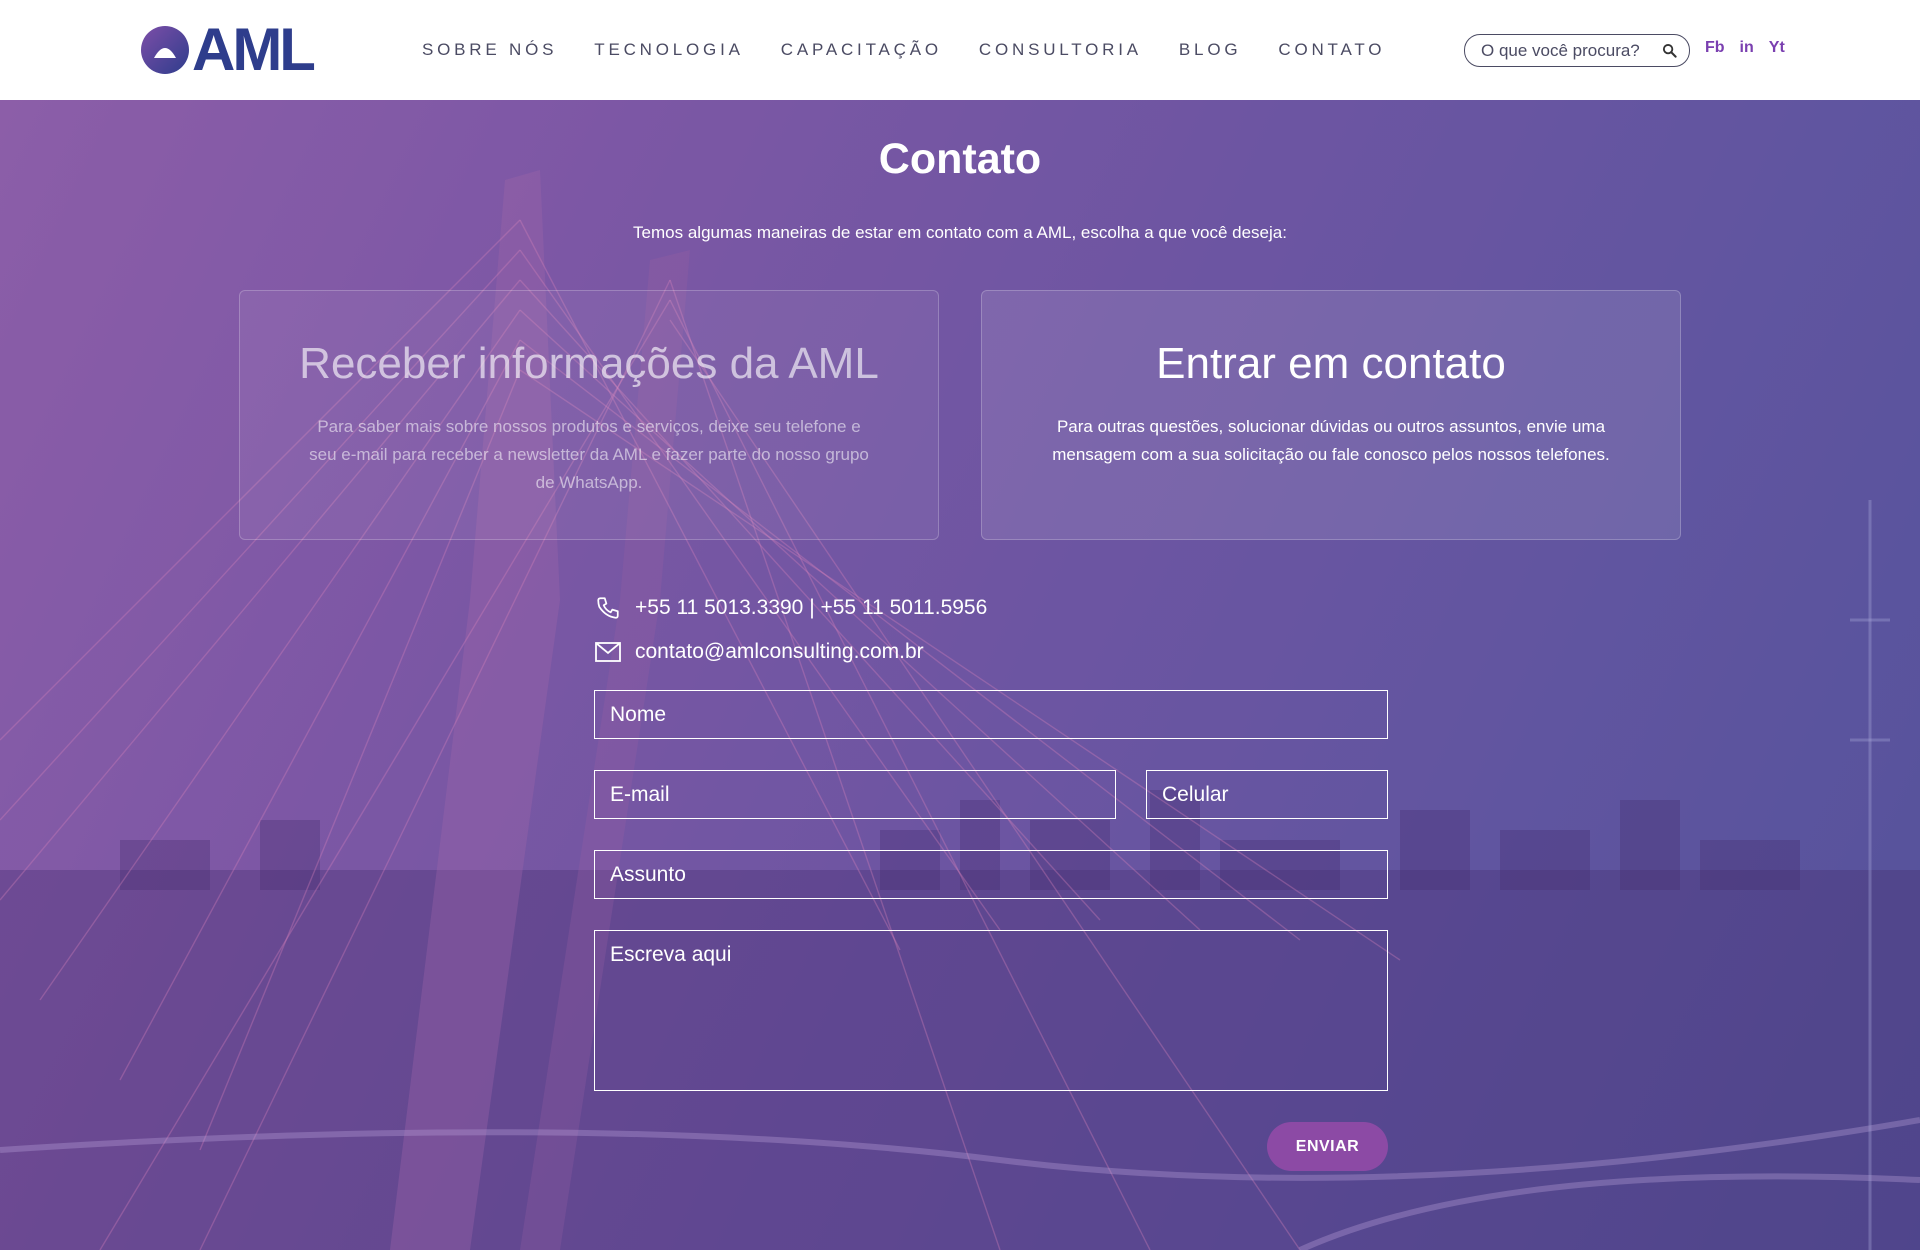  I want to click on search-icon, so click(1669, 50).